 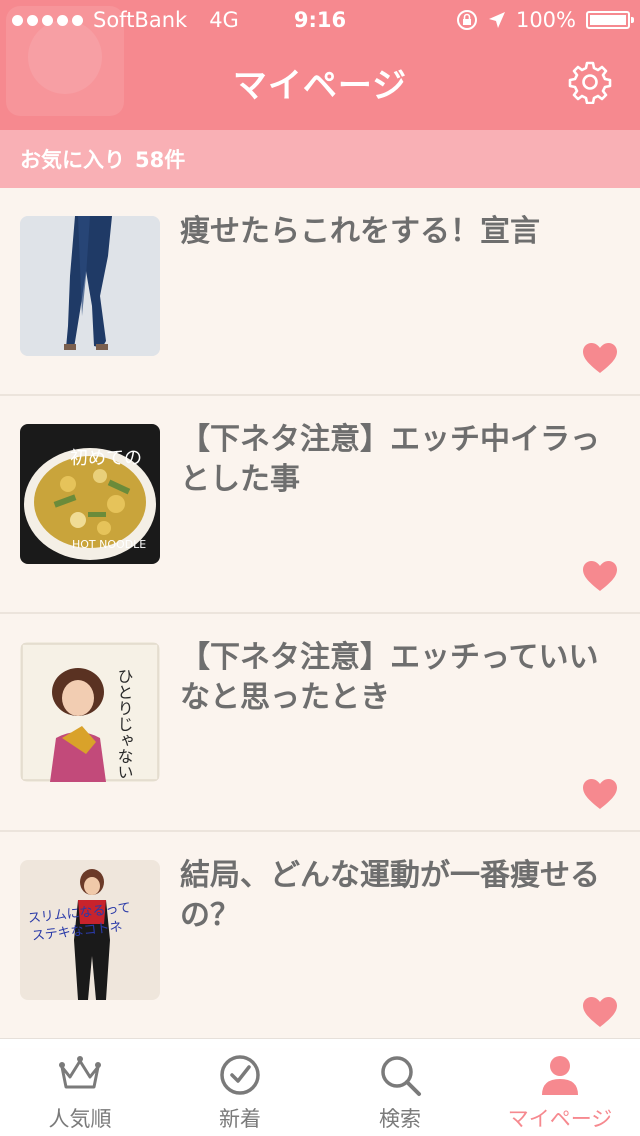 What do you see at coordinates (90, 494) in the screenshot?
I see `article-thumbnail: 初めての HOT NOODLE` at bounding box center [90, 494].